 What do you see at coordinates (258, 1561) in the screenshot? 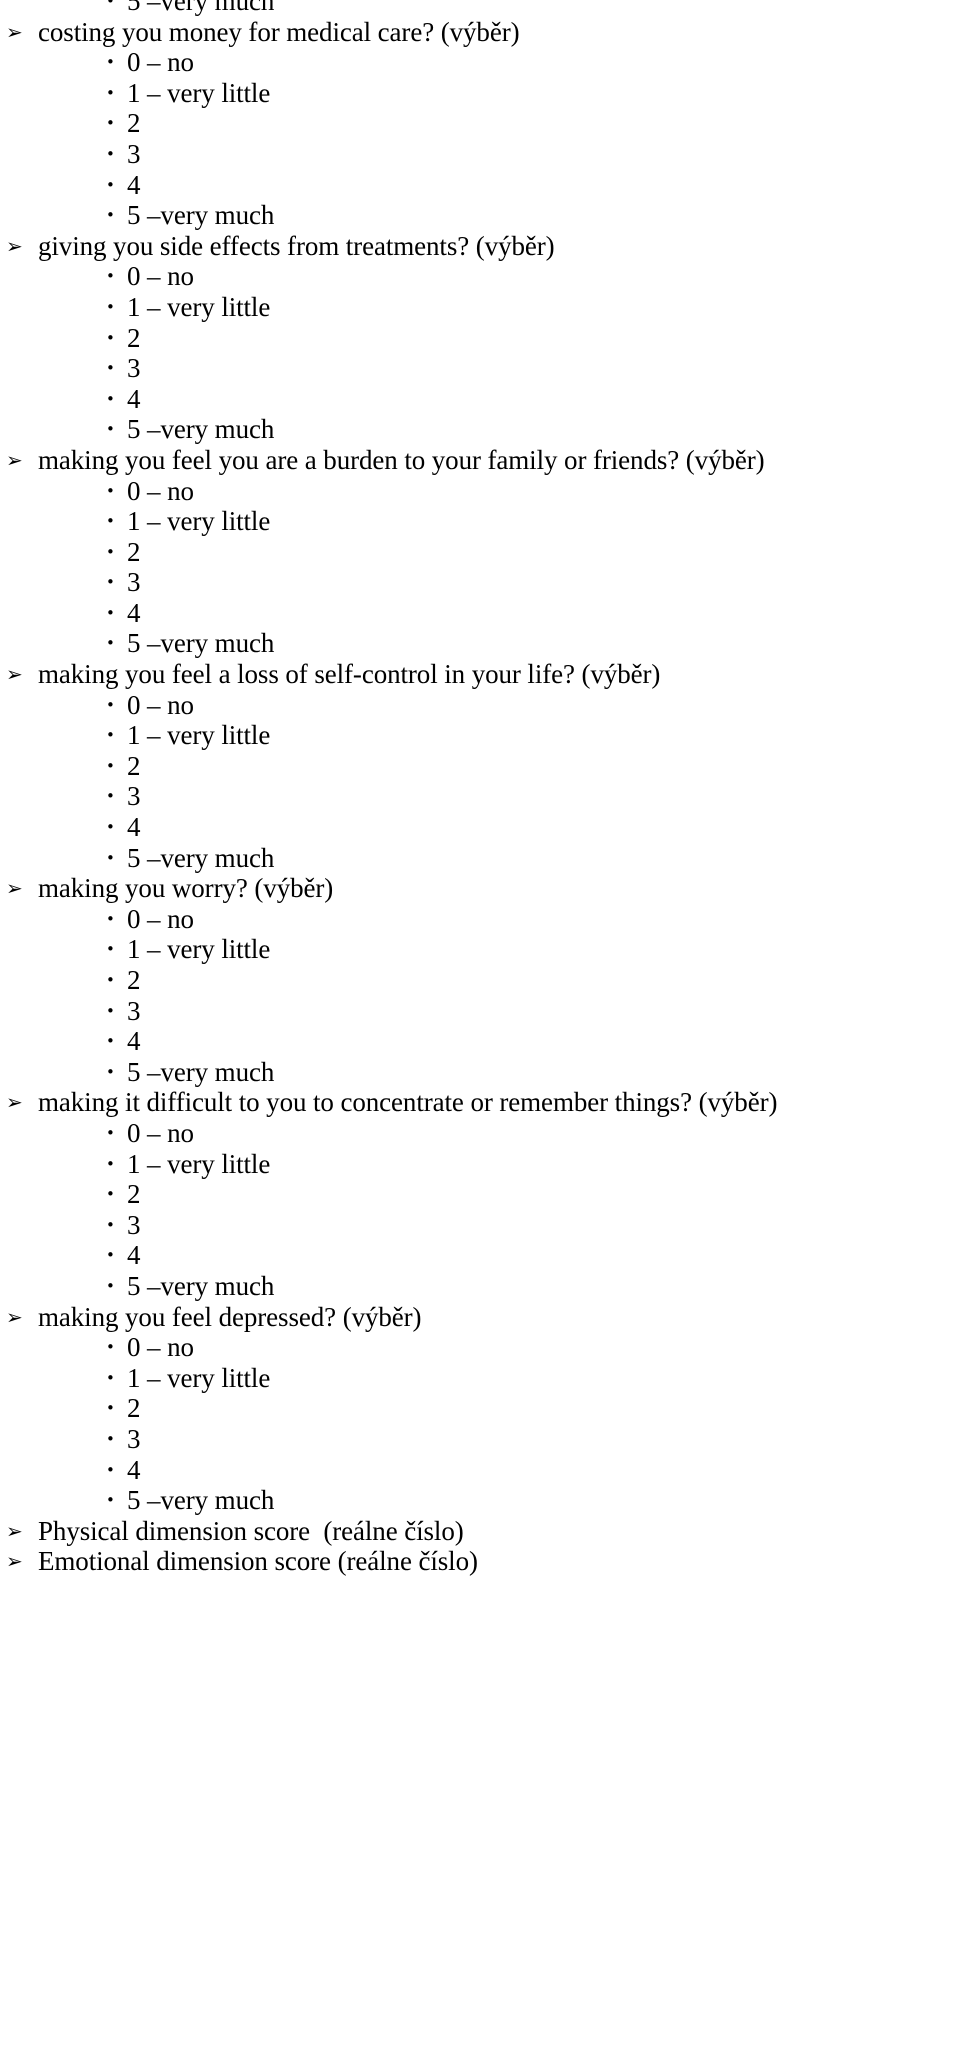
I see `question-text: Emotional dimension score (reálne číslo)` at bounding box center [258, 1561].